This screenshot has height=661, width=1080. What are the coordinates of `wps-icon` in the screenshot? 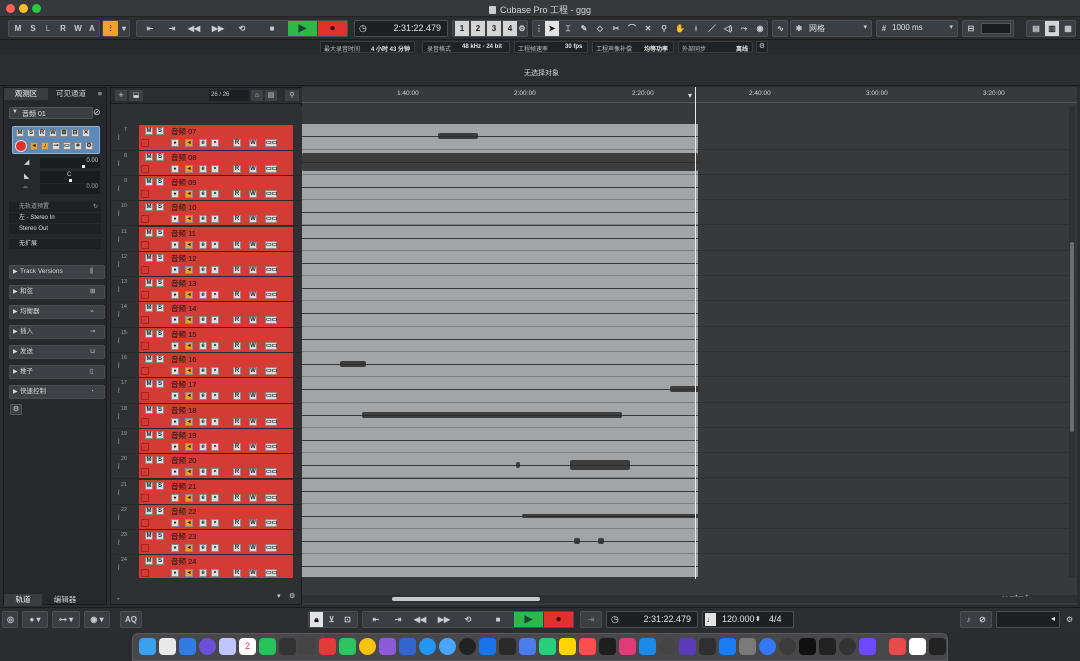 It's located at (587, 646).